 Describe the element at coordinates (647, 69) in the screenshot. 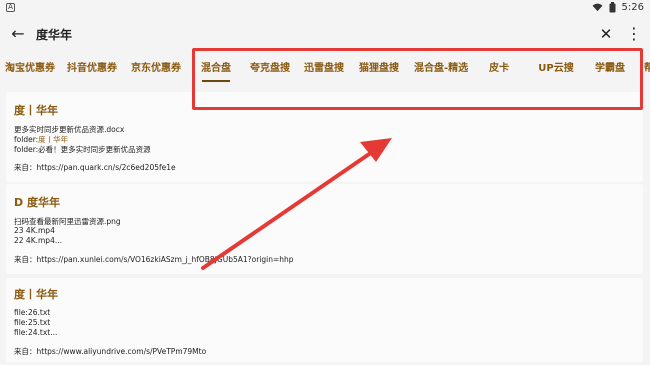

I see `tab-overflow: 帮` at that location.